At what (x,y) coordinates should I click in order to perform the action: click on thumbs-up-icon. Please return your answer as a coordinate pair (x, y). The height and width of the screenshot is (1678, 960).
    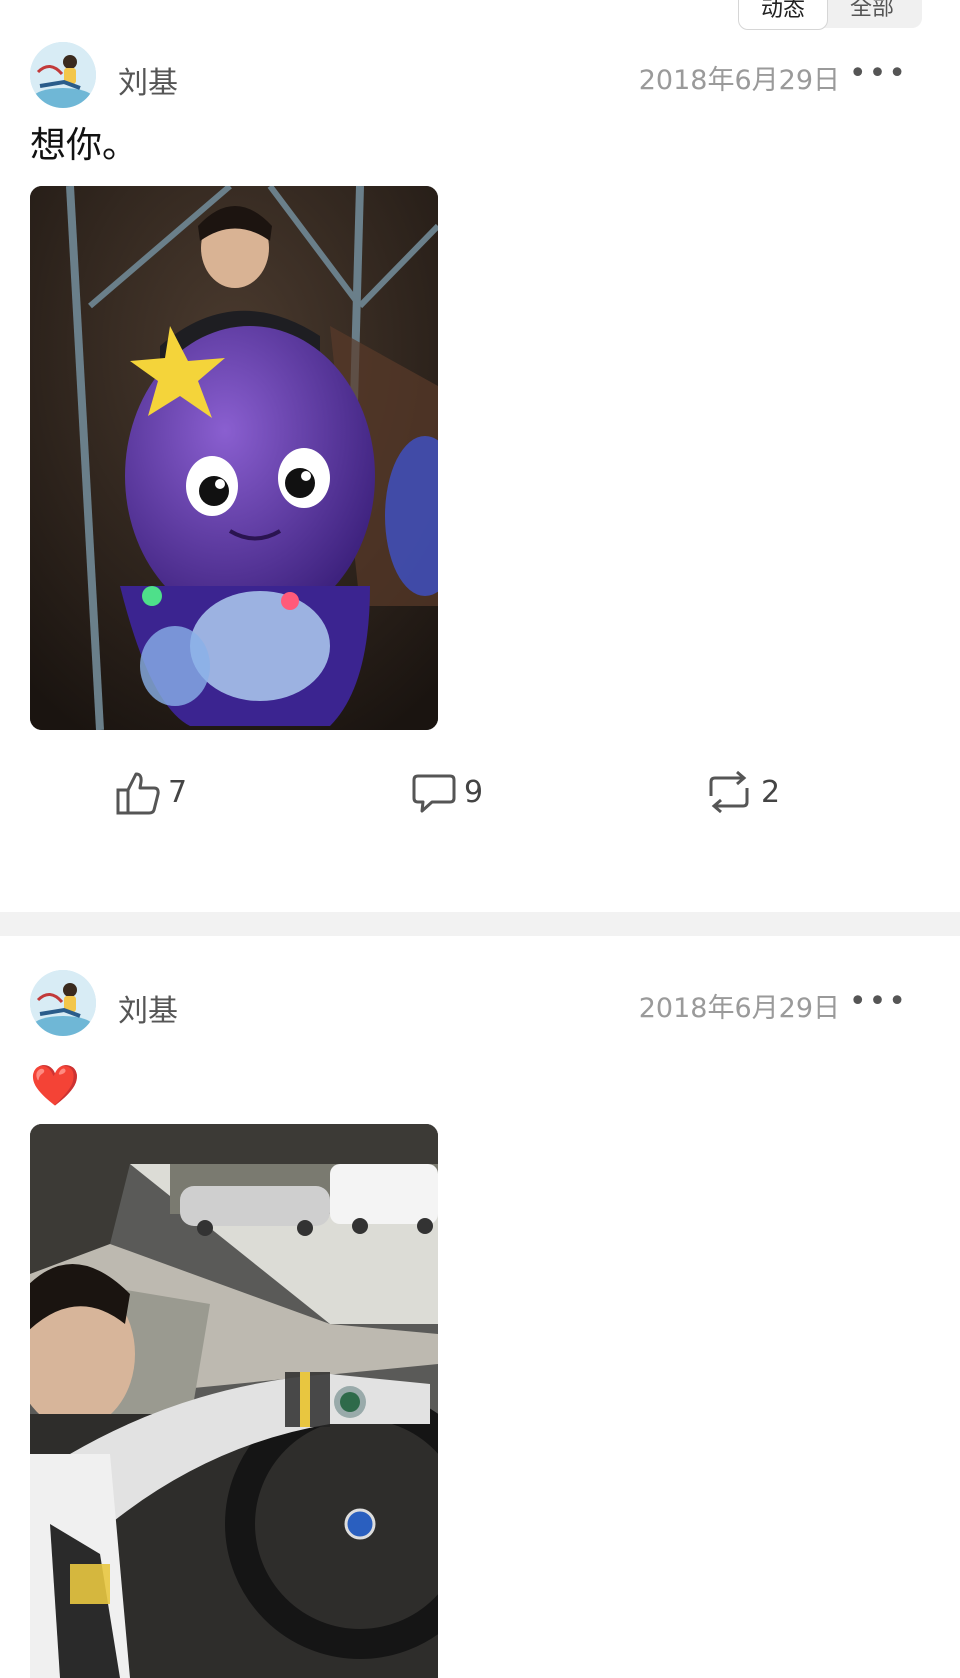
    Looking at the image, I should click on (138, 793).